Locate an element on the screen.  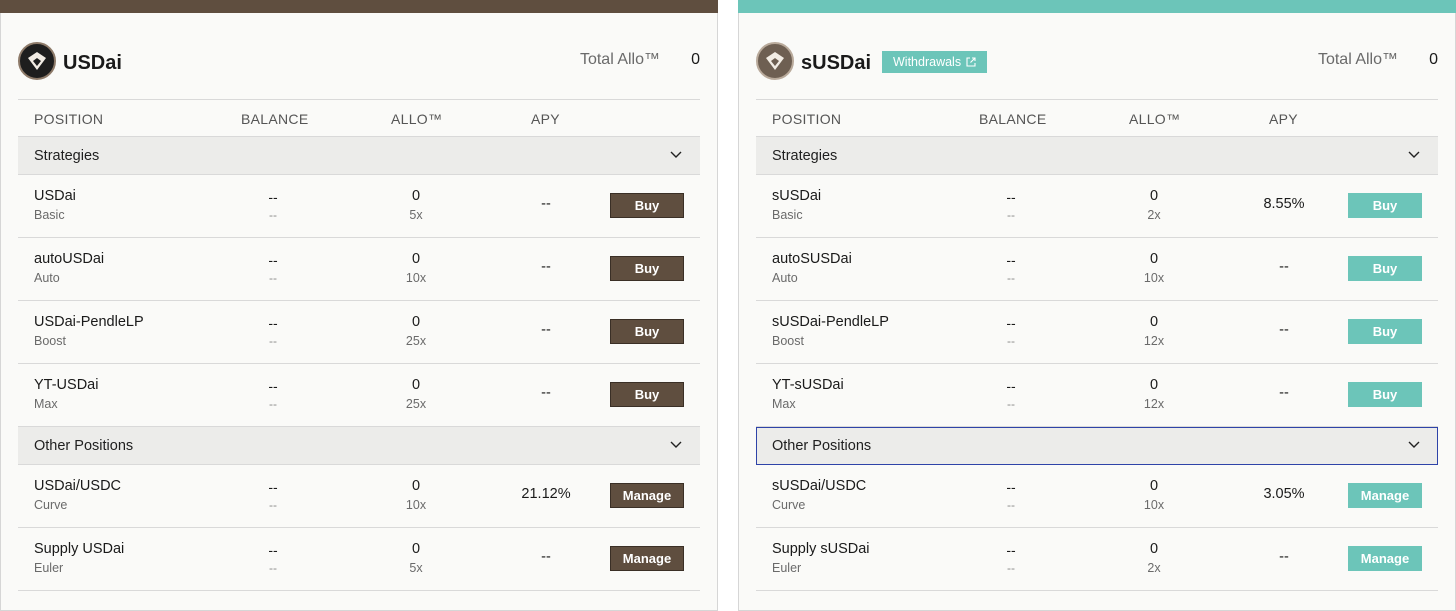
position-name: Supply USDai is located at coordinates (79, 549).